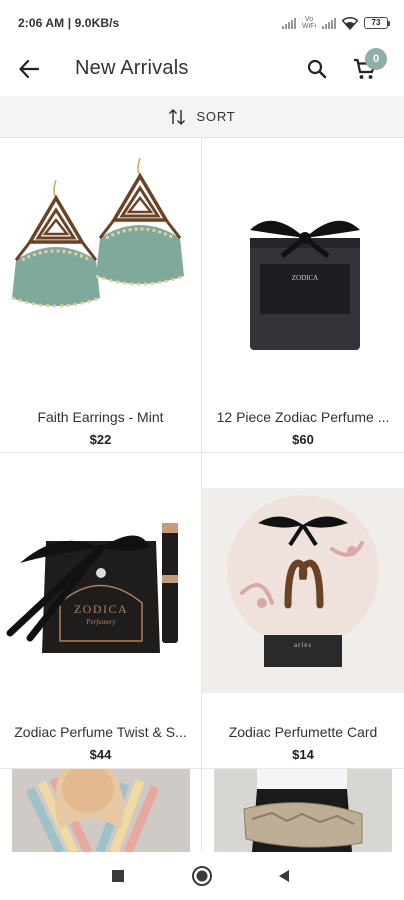  I want to click on signal-icon, so click(289, 23).